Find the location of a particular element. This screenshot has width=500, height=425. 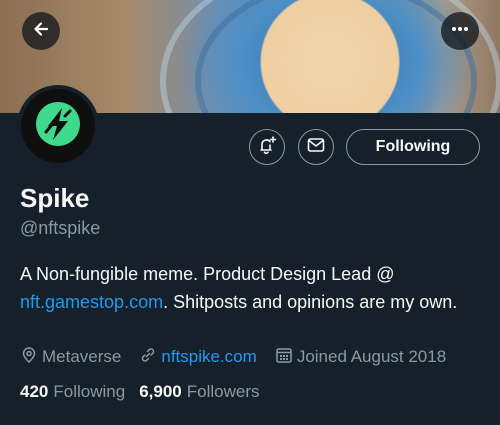

calendar-icon is located at coordinates (286, 357).